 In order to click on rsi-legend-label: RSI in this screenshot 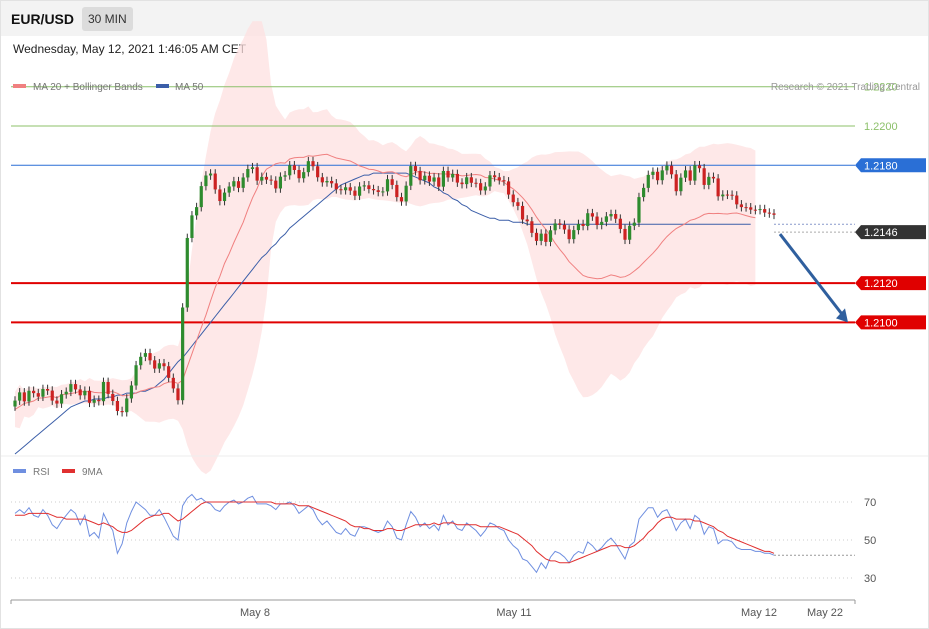, I will do `click(41, 472)`.